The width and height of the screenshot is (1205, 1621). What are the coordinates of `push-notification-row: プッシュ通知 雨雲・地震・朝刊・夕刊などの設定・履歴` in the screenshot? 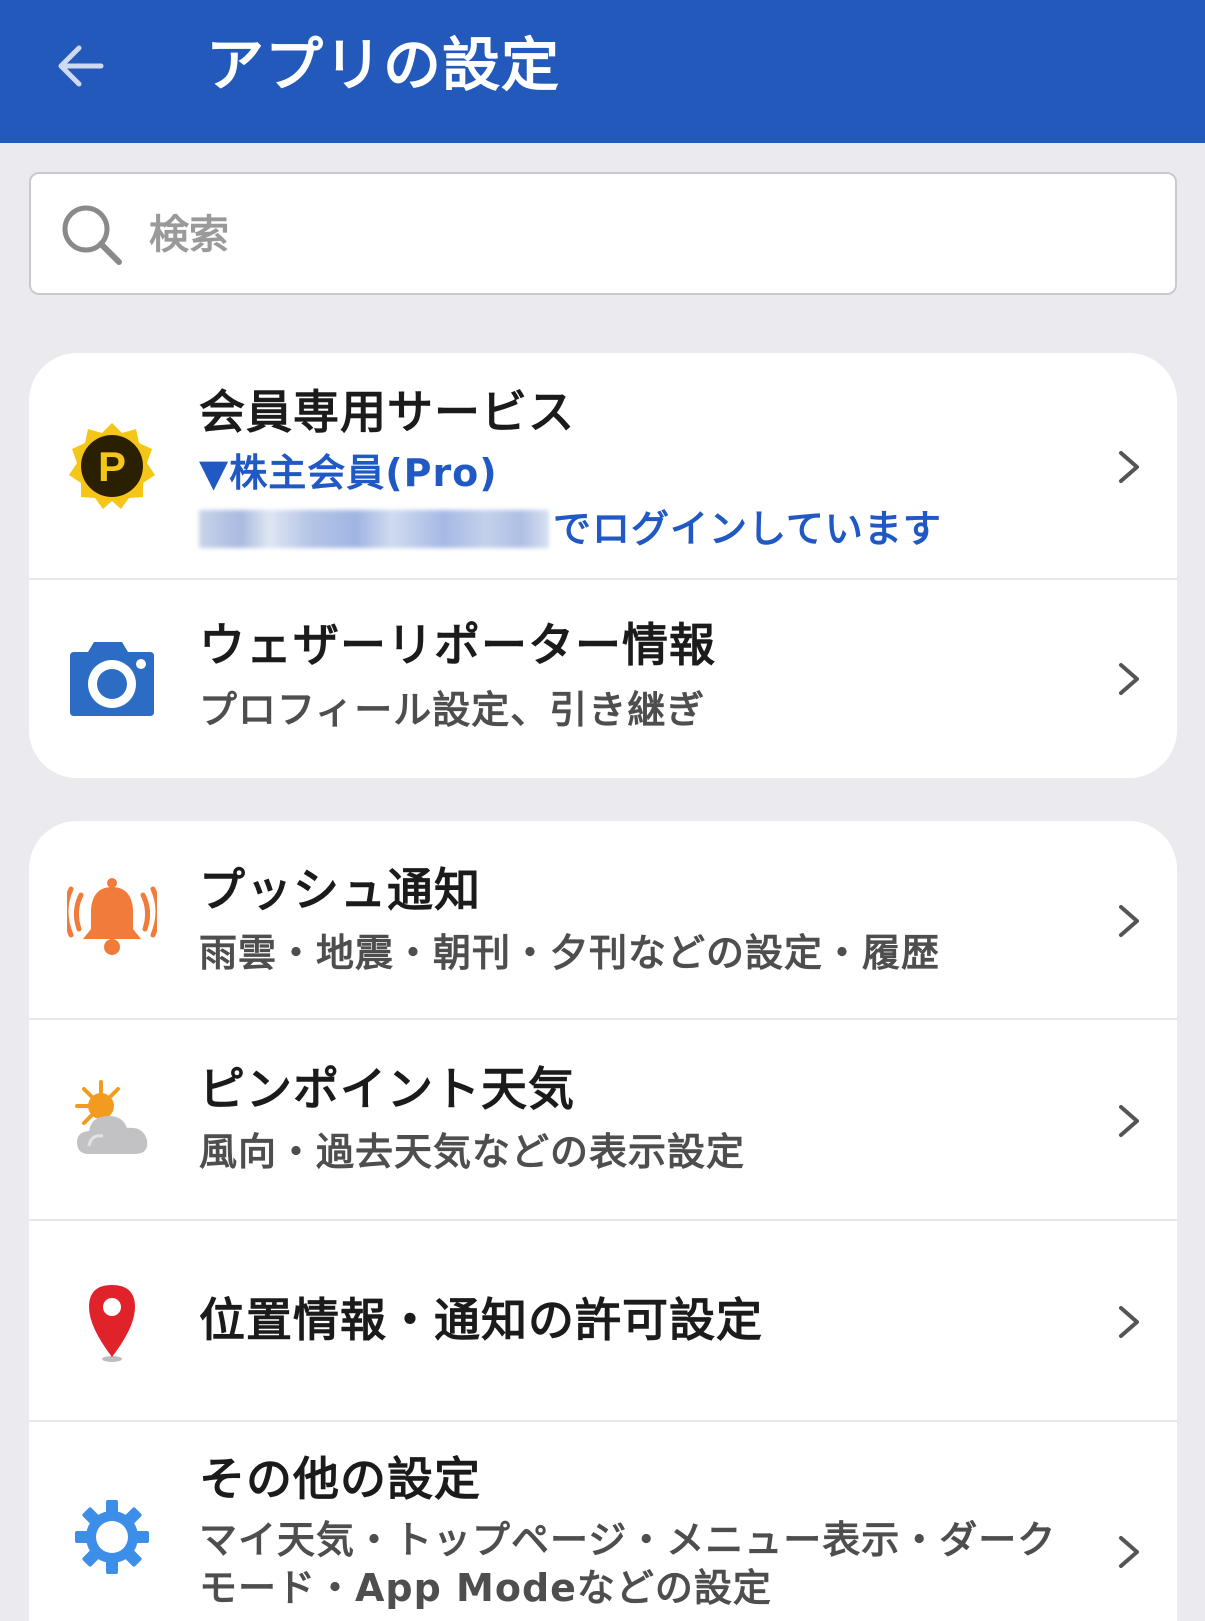 It's located at (603, 920).